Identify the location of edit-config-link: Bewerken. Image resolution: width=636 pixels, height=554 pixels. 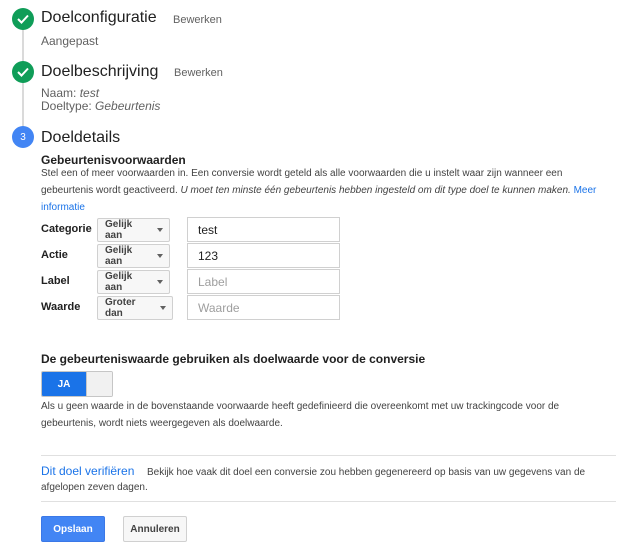
(197, 20).